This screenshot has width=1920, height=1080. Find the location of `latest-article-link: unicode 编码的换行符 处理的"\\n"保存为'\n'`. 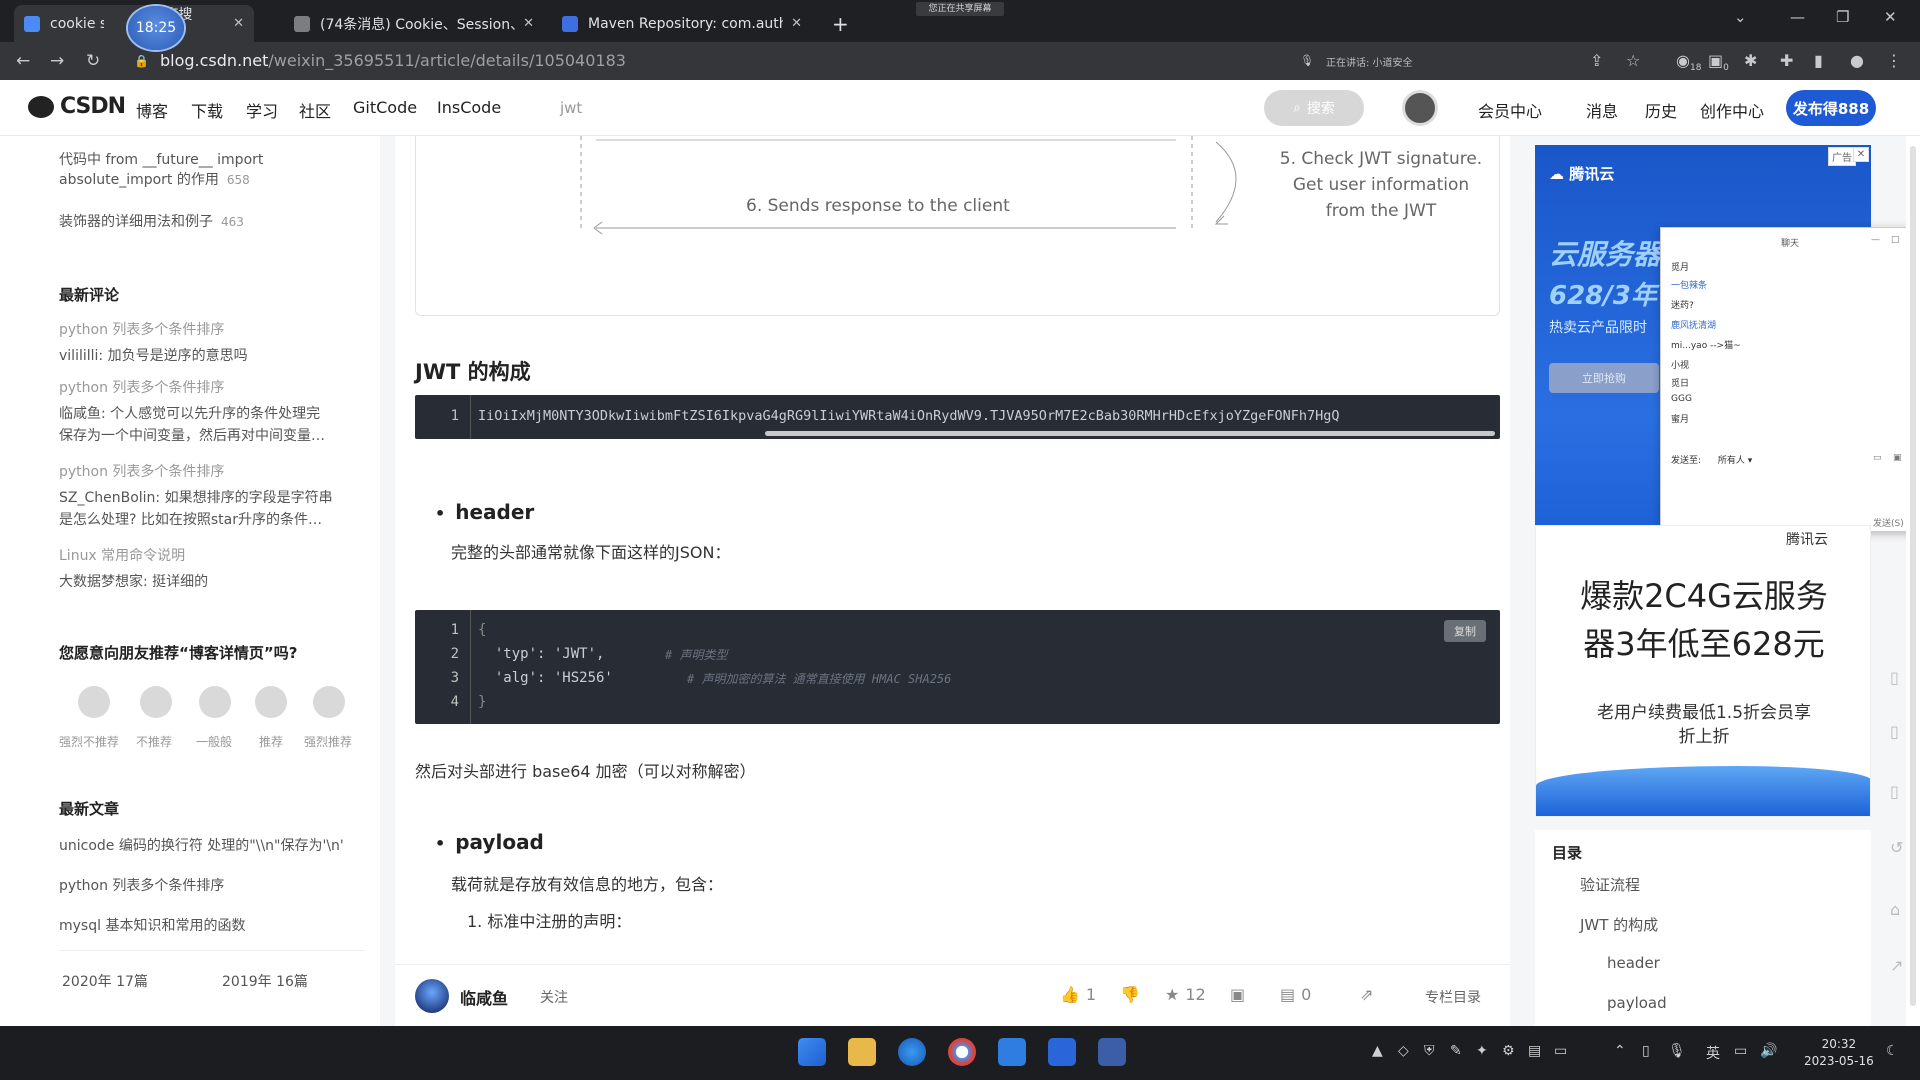

latest-article-link: unicode 编码的换行符 处理的"\\n"保存为'\n' is located at coordinates (201, 846).